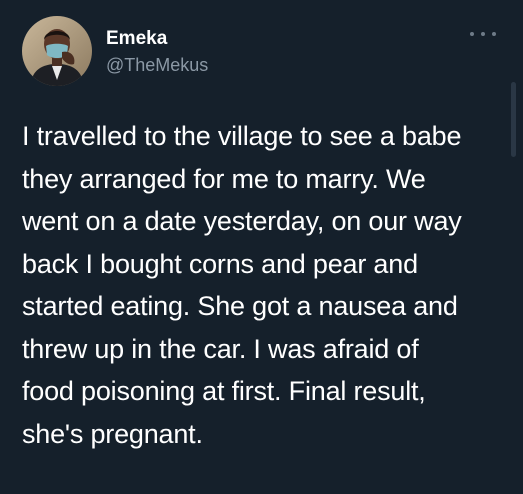 The height and width of the screenshot is (494, 523). Describe the element at coordinates (224, 391) in the screenshot. I see `tweet-text-line: food poisoning at first. Final result,` at that location.